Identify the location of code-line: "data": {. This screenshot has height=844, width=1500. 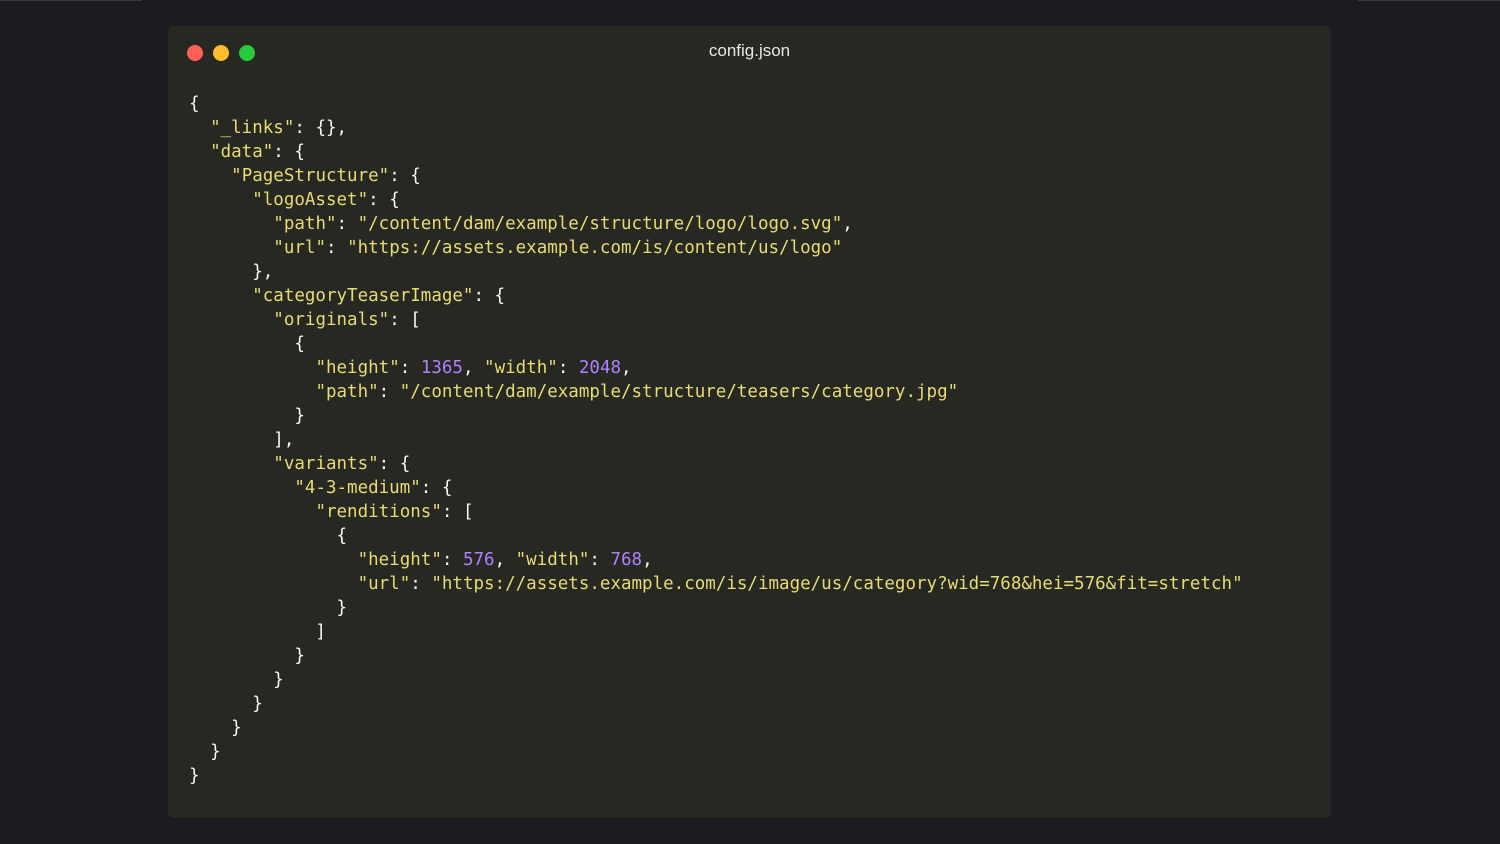
(716, 152).